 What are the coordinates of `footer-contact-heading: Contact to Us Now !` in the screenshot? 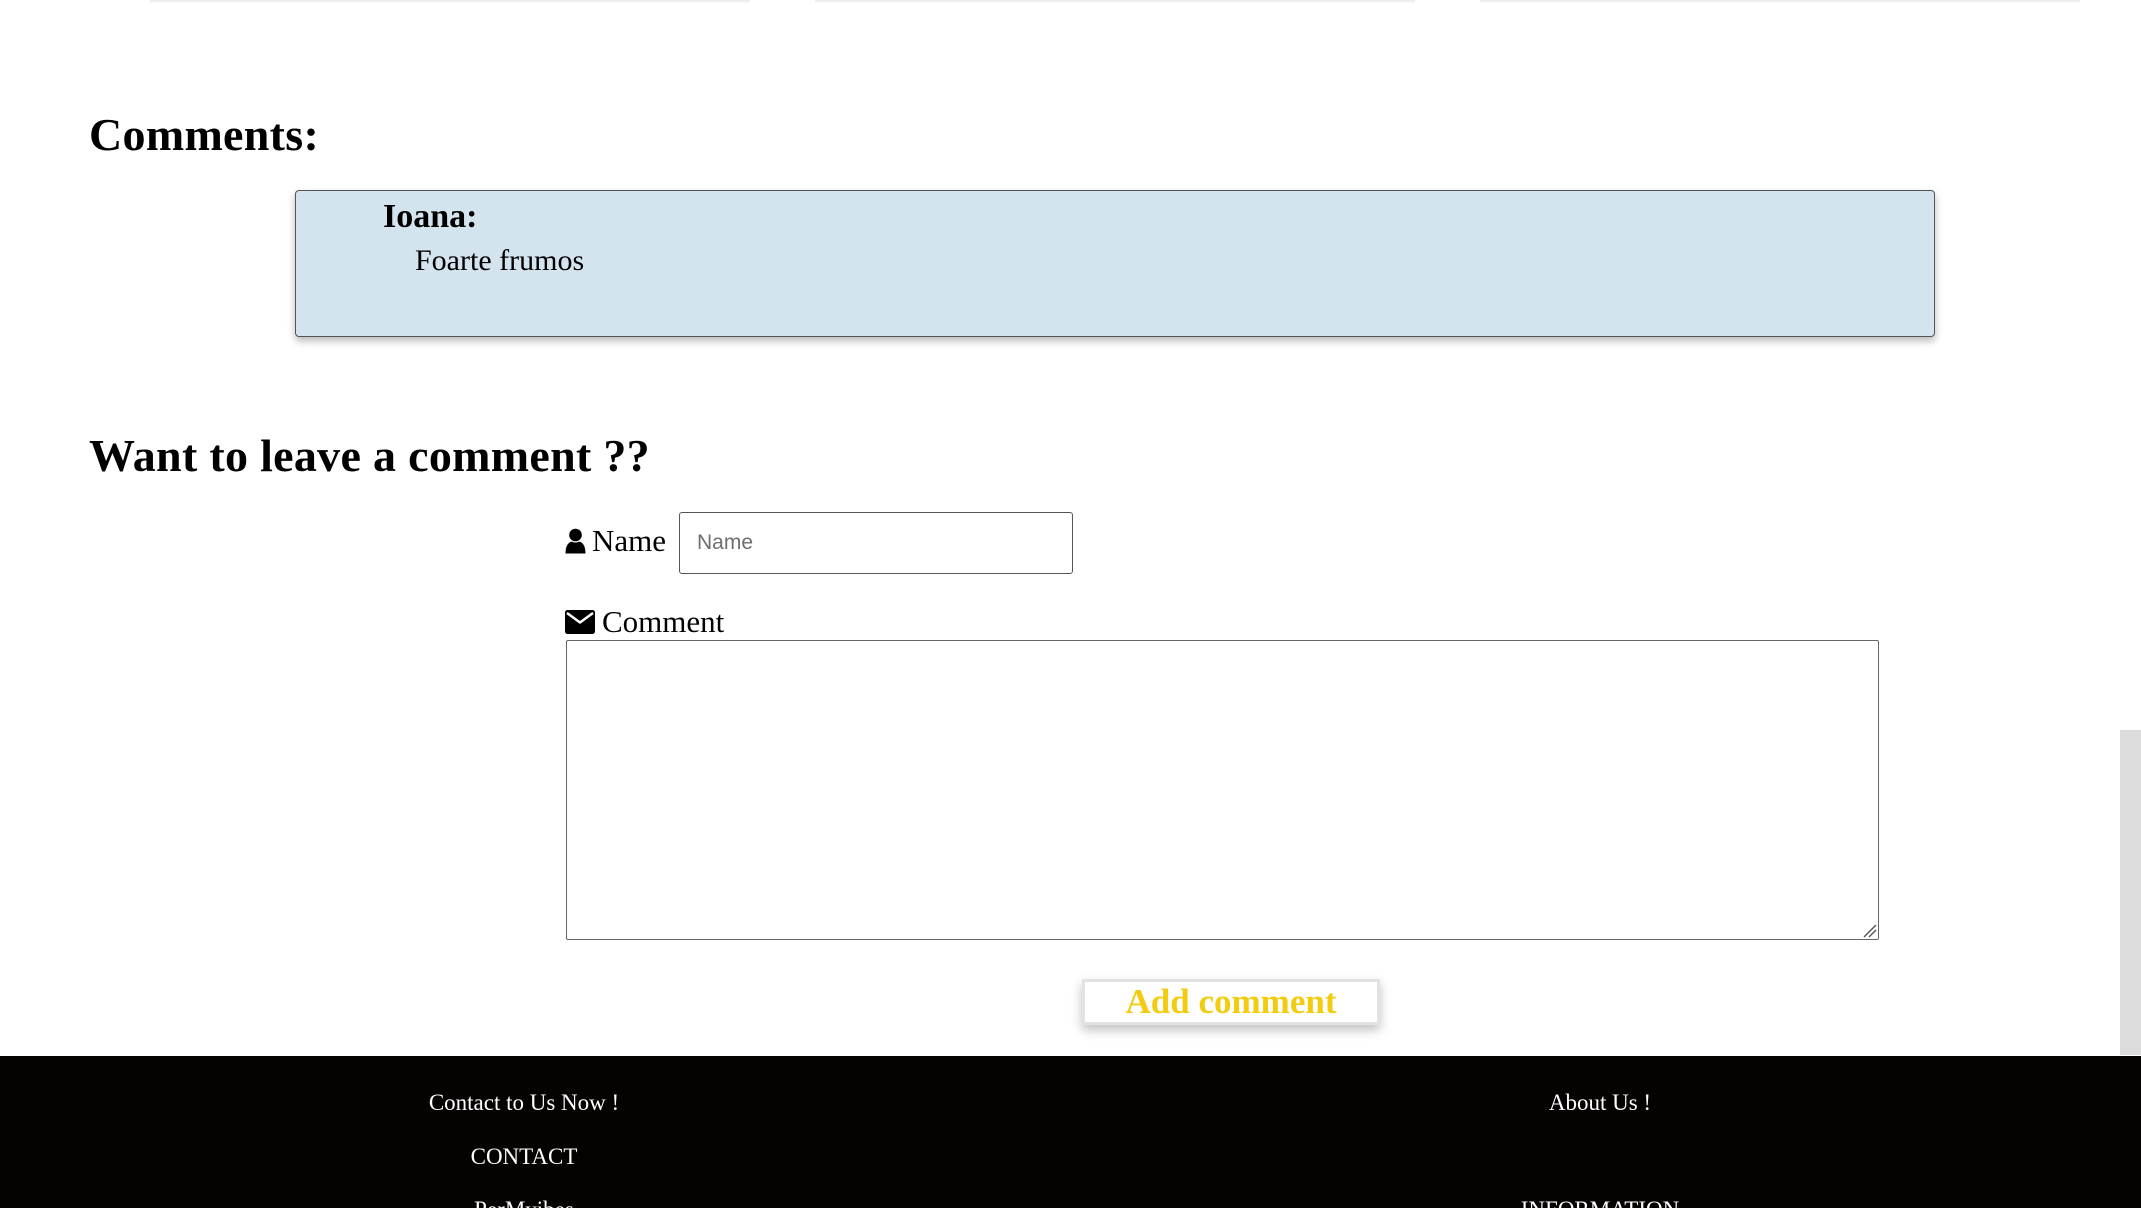 It's located at (524, 1102).